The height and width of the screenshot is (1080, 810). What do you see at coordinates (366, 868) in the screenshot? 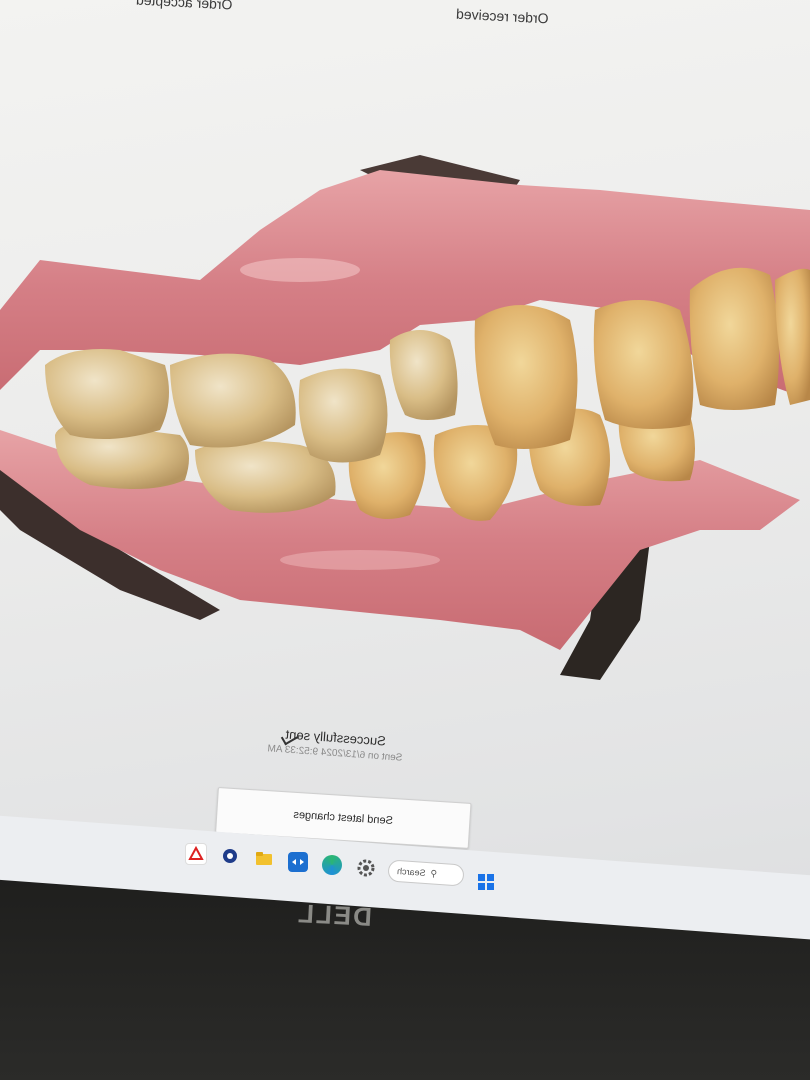
I see `settings-icon` at bounding box center [366, 868].